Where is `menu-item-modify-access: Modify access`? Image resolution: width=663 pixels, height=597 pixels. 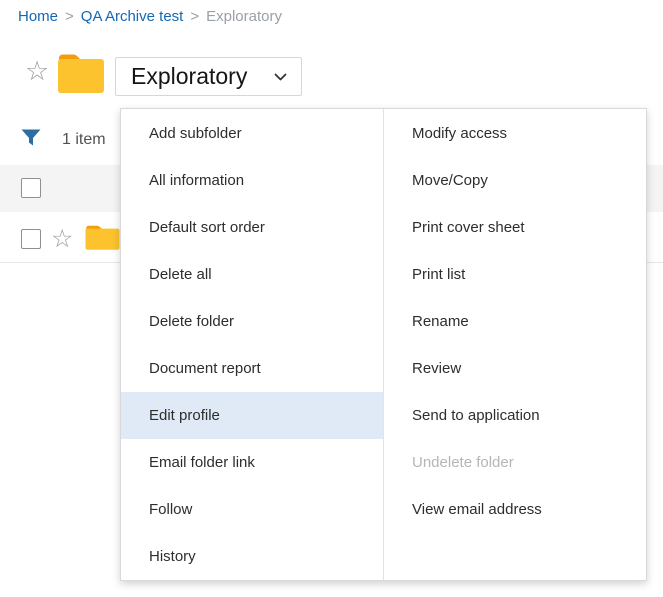 menu-item-modify-access: Modify access is located at coordinates (515, 133).